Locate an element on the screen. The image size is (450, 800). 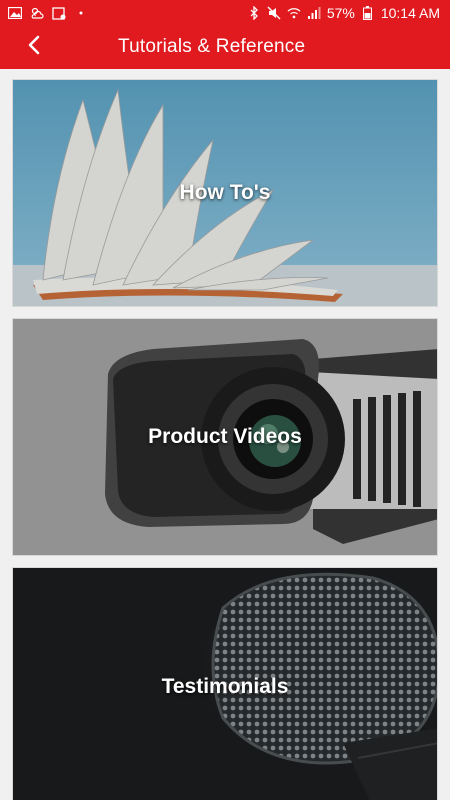
back-button is located at coordinates (34, 47).